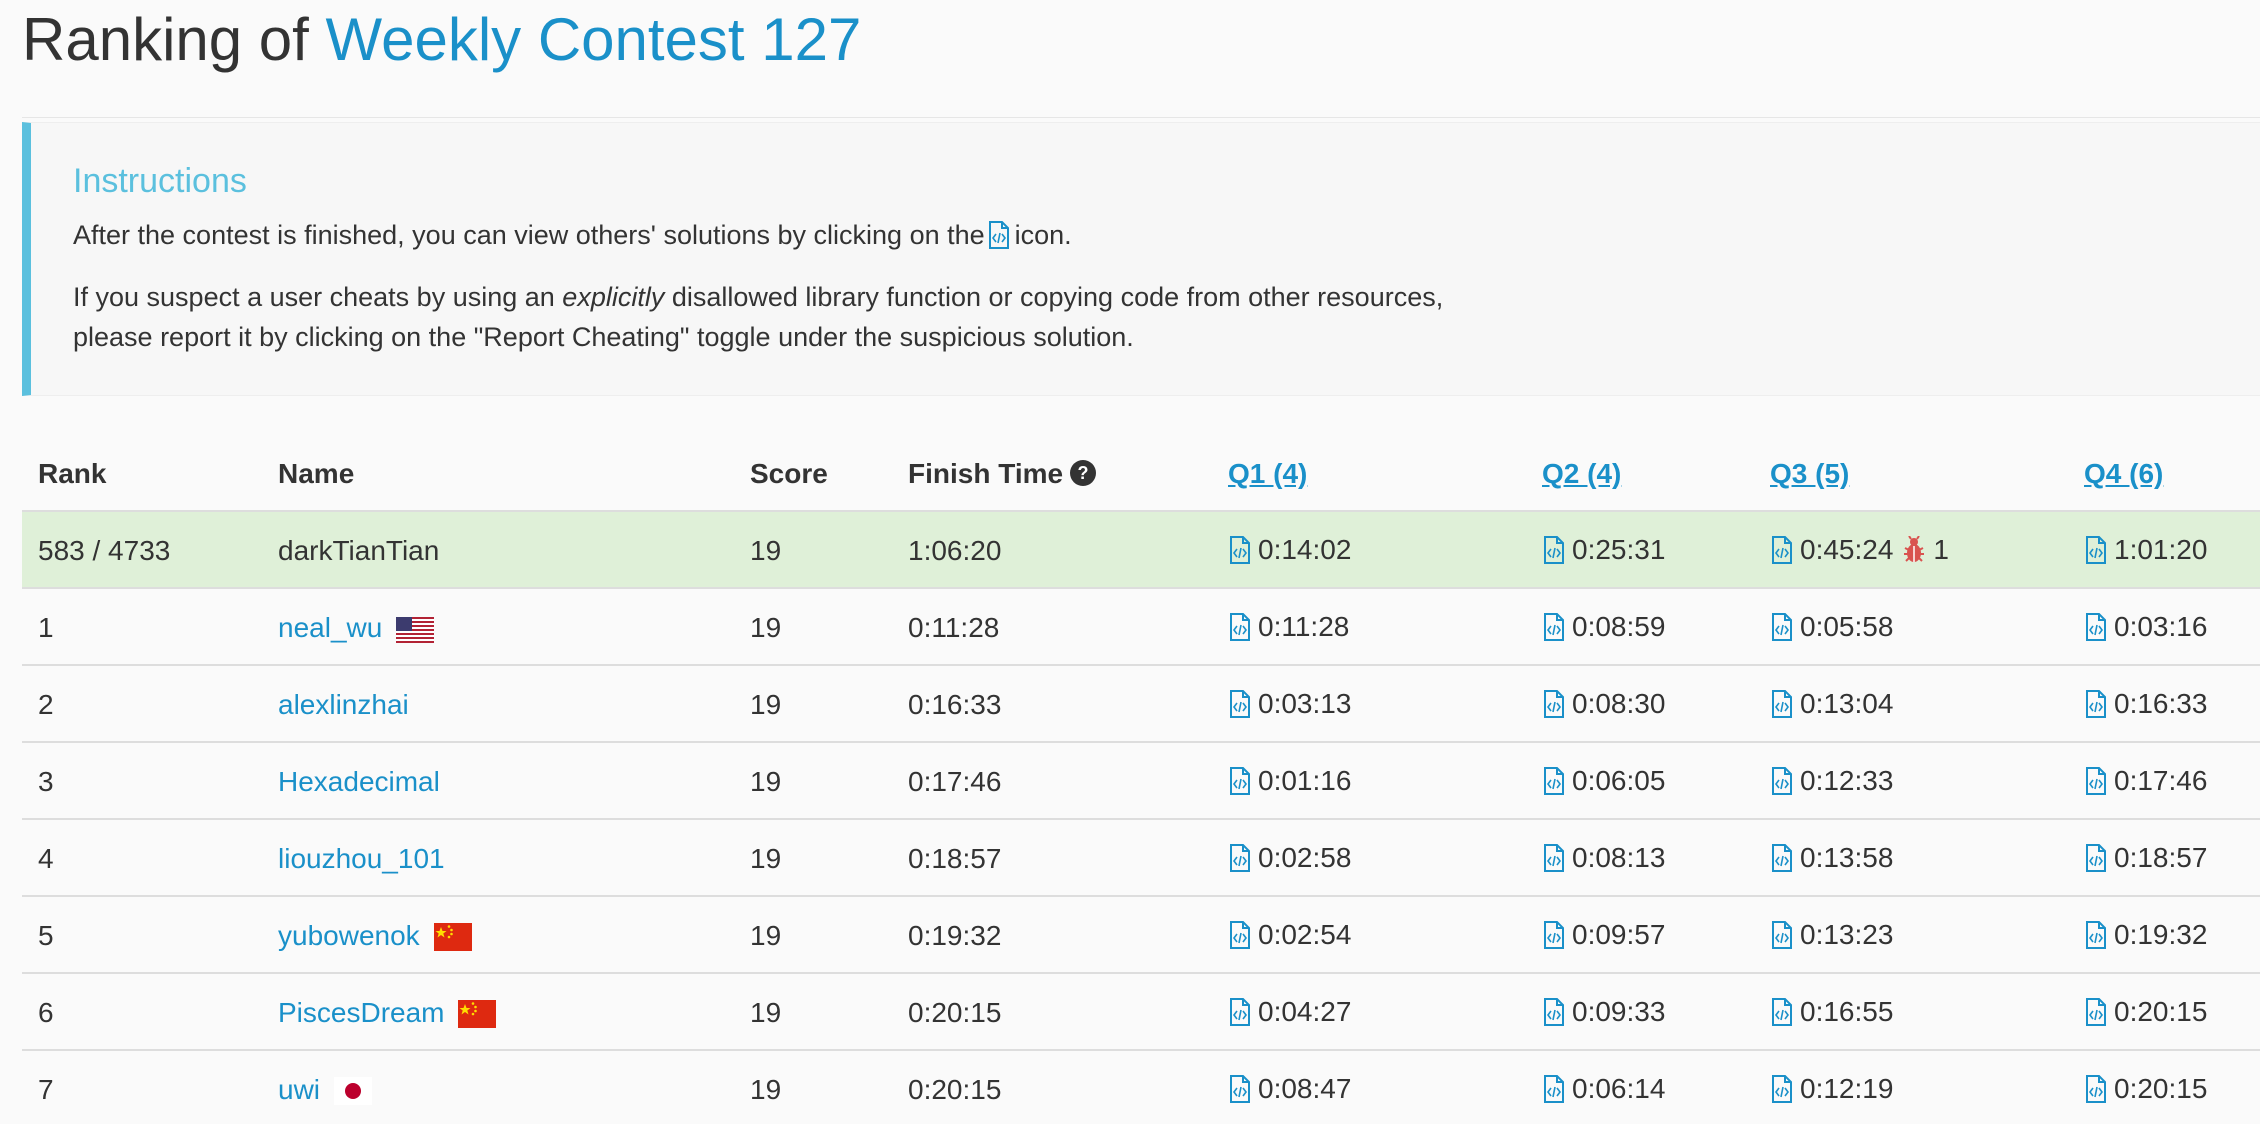 The height and width of the screenshot is (1124, 2260). Describe the element at coordinates (72, 473) in the screenshot. I see `header-rank: Rank` at that location.